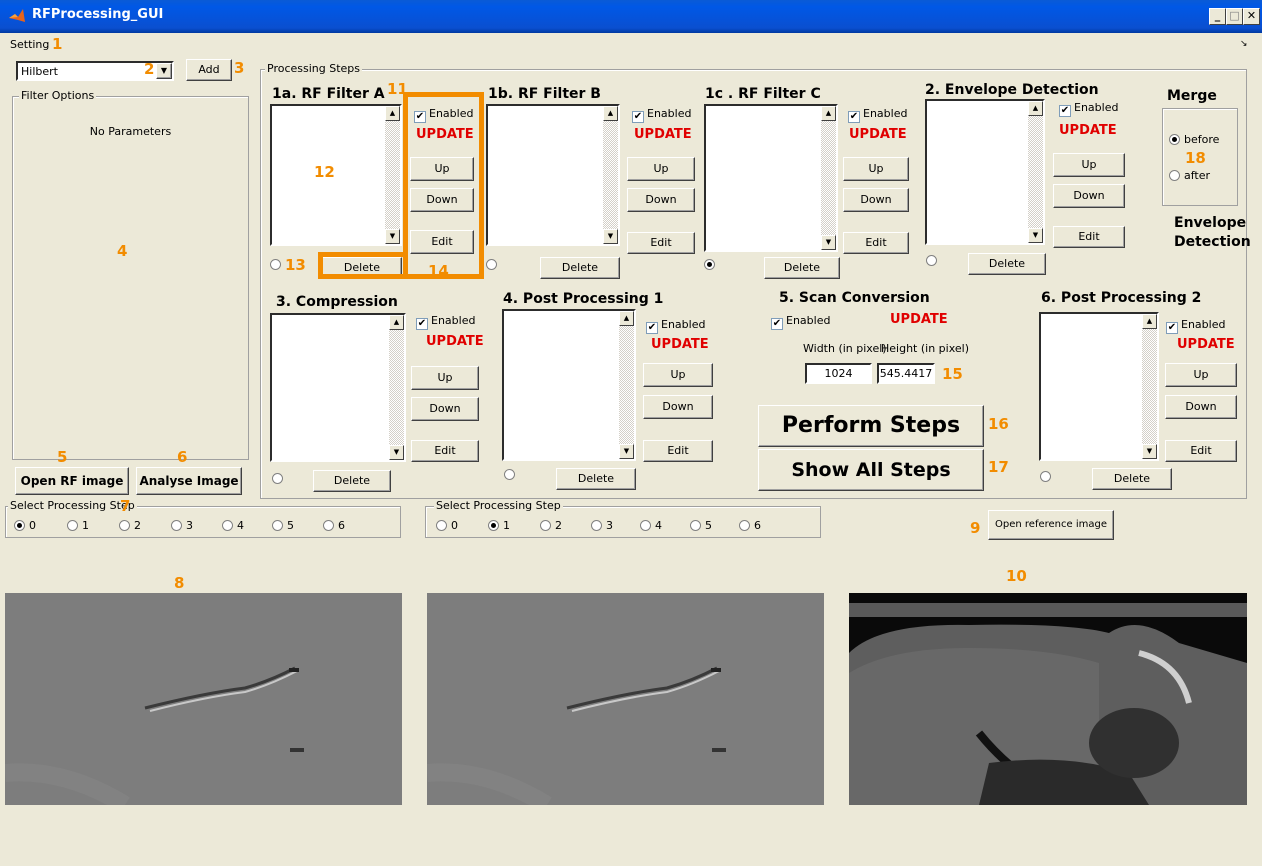  Describe the element at coordinates (324, 172) in the screenshot. I see `annotation-12: 12` at that location.